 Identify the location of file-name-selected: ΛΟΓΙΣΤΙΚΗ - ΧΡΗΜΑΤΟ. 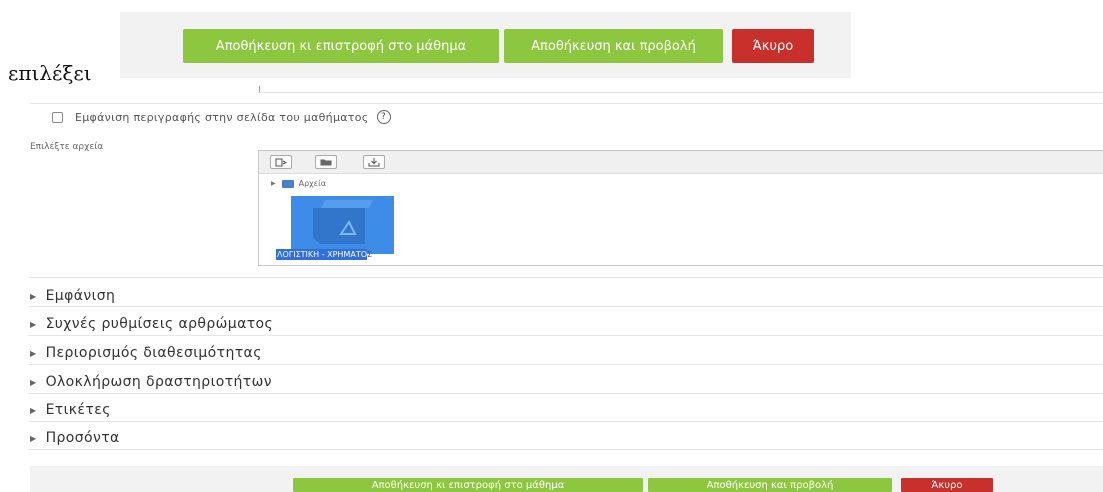
(321, 254).